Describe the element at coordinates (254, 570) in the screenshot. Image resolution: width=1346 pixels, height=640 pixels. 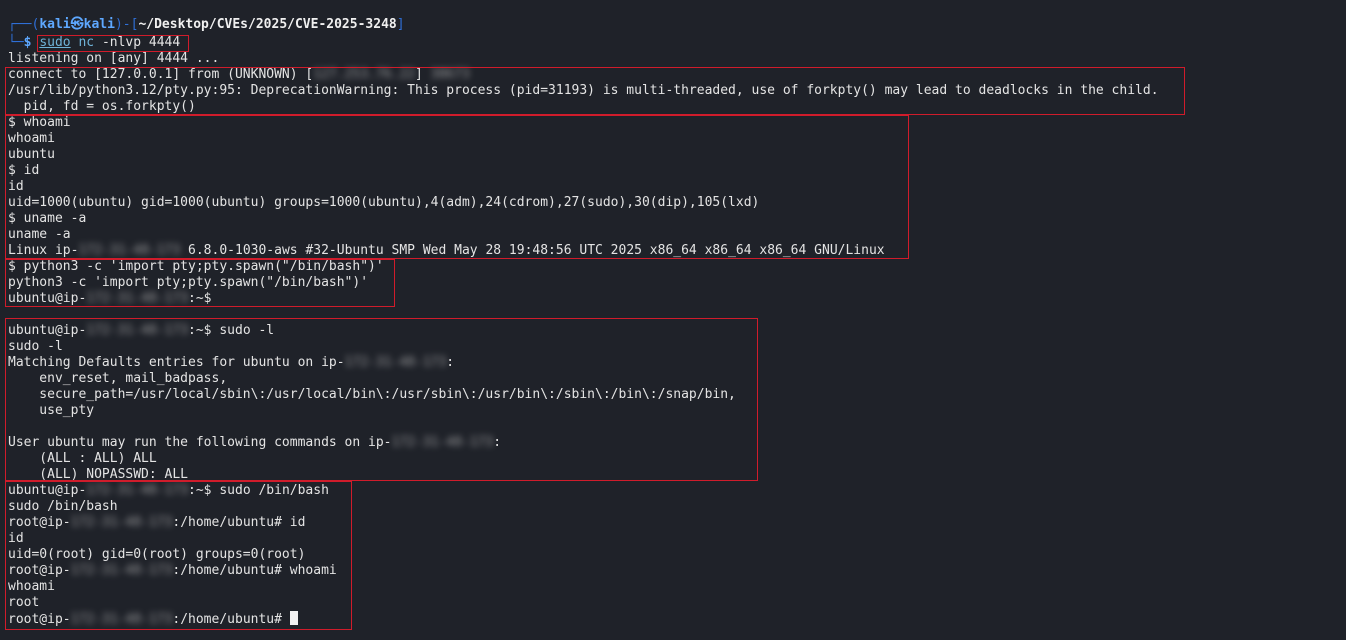
I see `root-prompt-suffix: :/home/ubuntu# whoami` at that location.